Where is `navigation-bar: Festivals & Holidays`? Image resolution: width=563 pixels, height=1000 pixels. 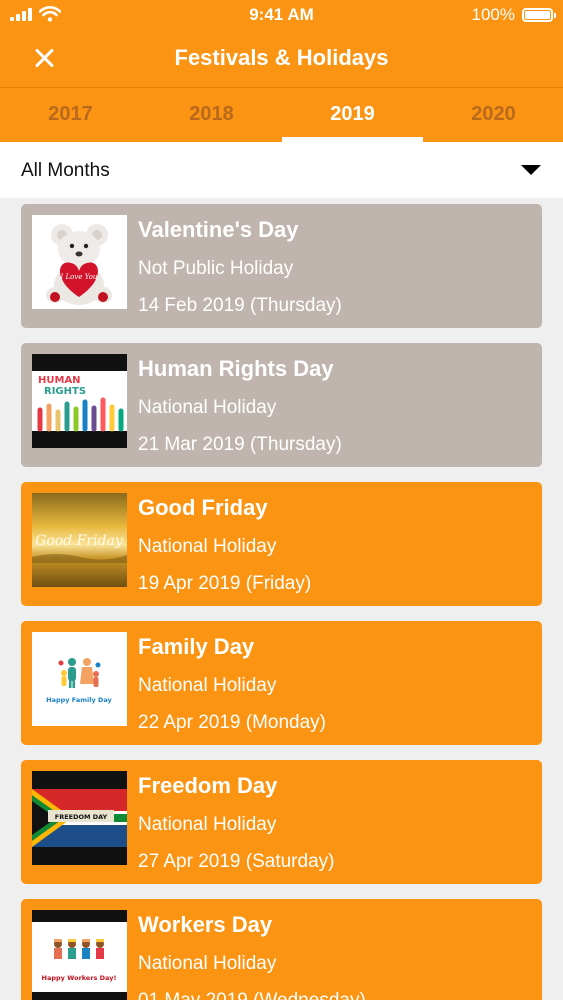
navigation-bar: Festivals & Holidays is located at coordinates (281, 59).